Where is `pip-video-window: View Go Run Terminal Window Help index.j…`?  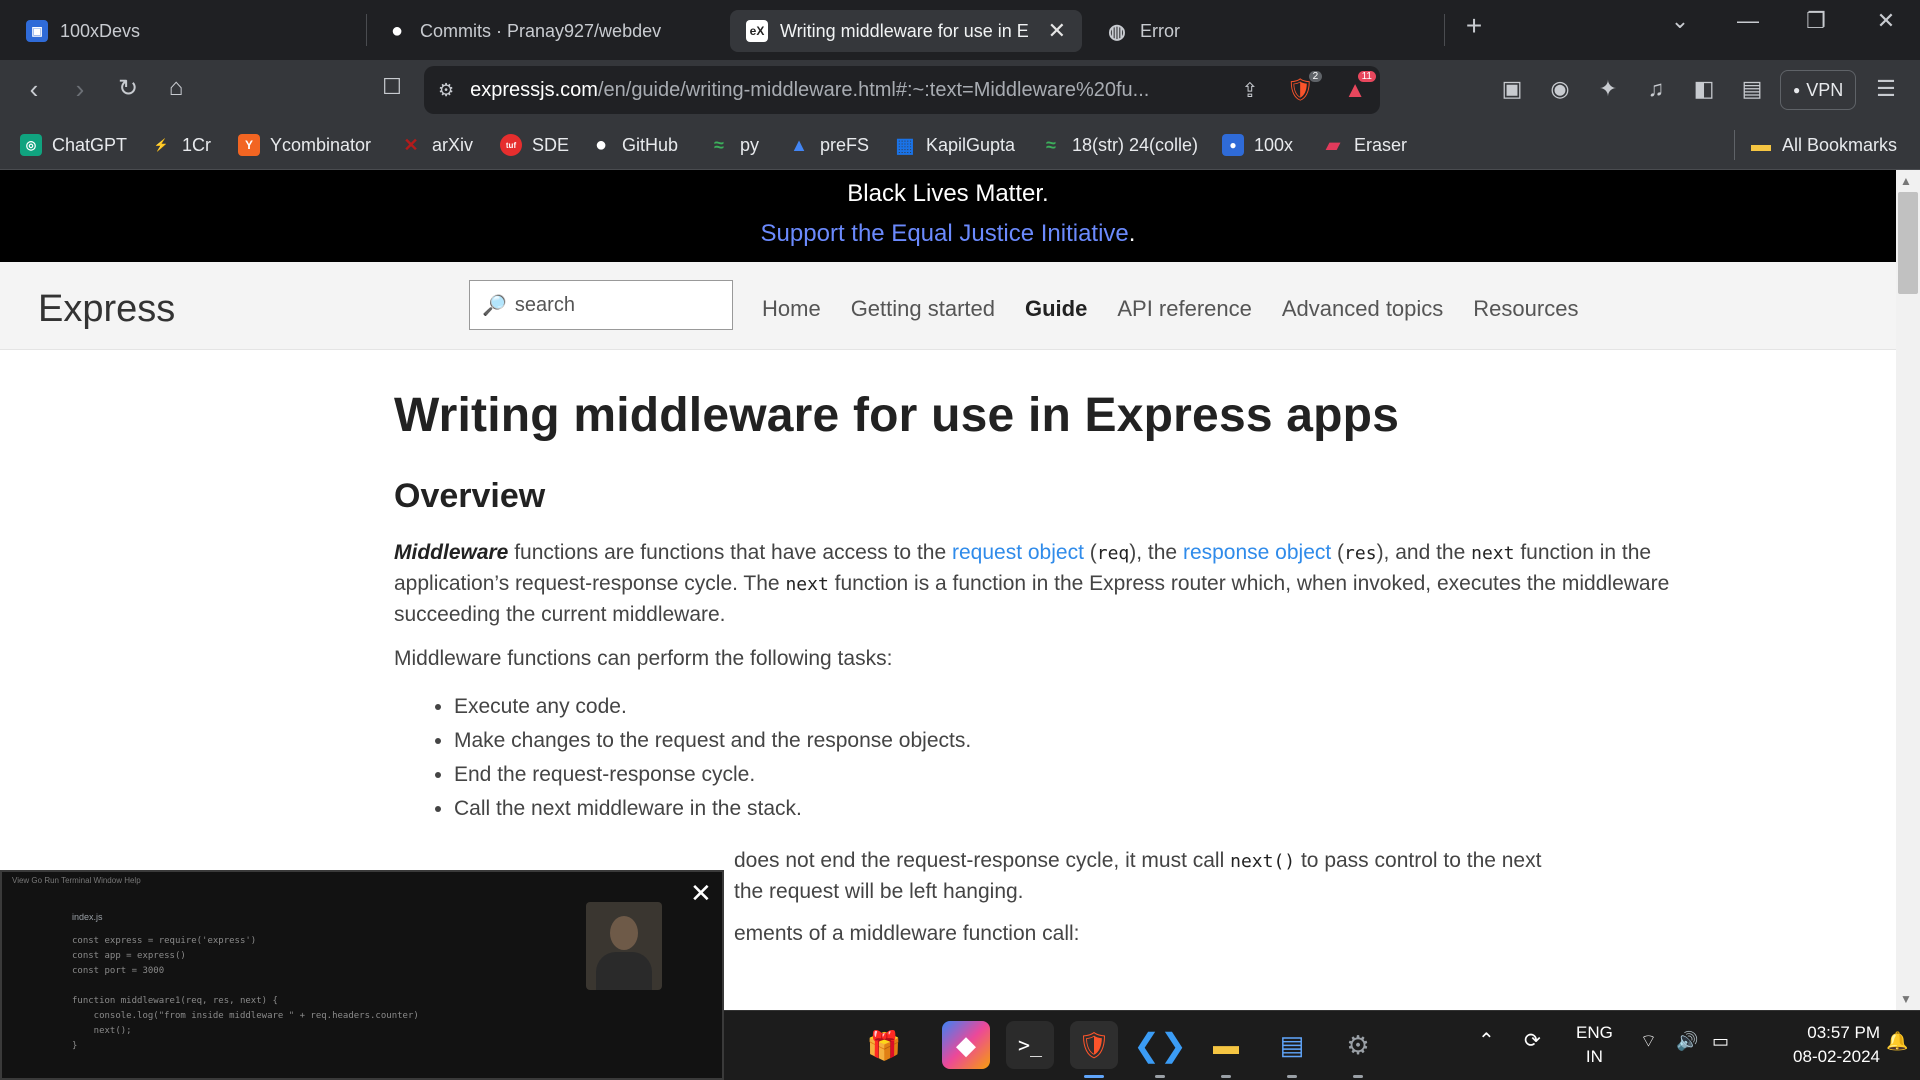
pip-video-window: View Go Run Terminal Window Help index.j… is located at coordinates (362, 975).